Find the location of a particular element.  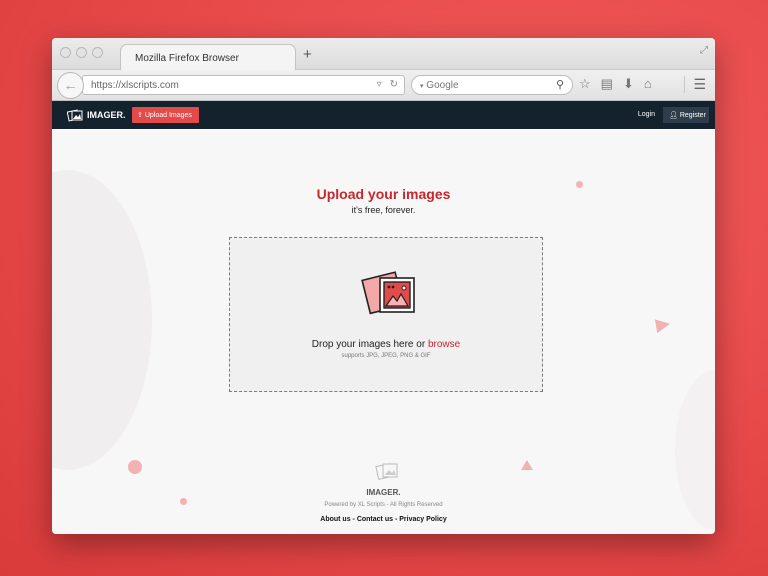

page-subtitle: it's free, forever. is located at coordinates (383, 210).